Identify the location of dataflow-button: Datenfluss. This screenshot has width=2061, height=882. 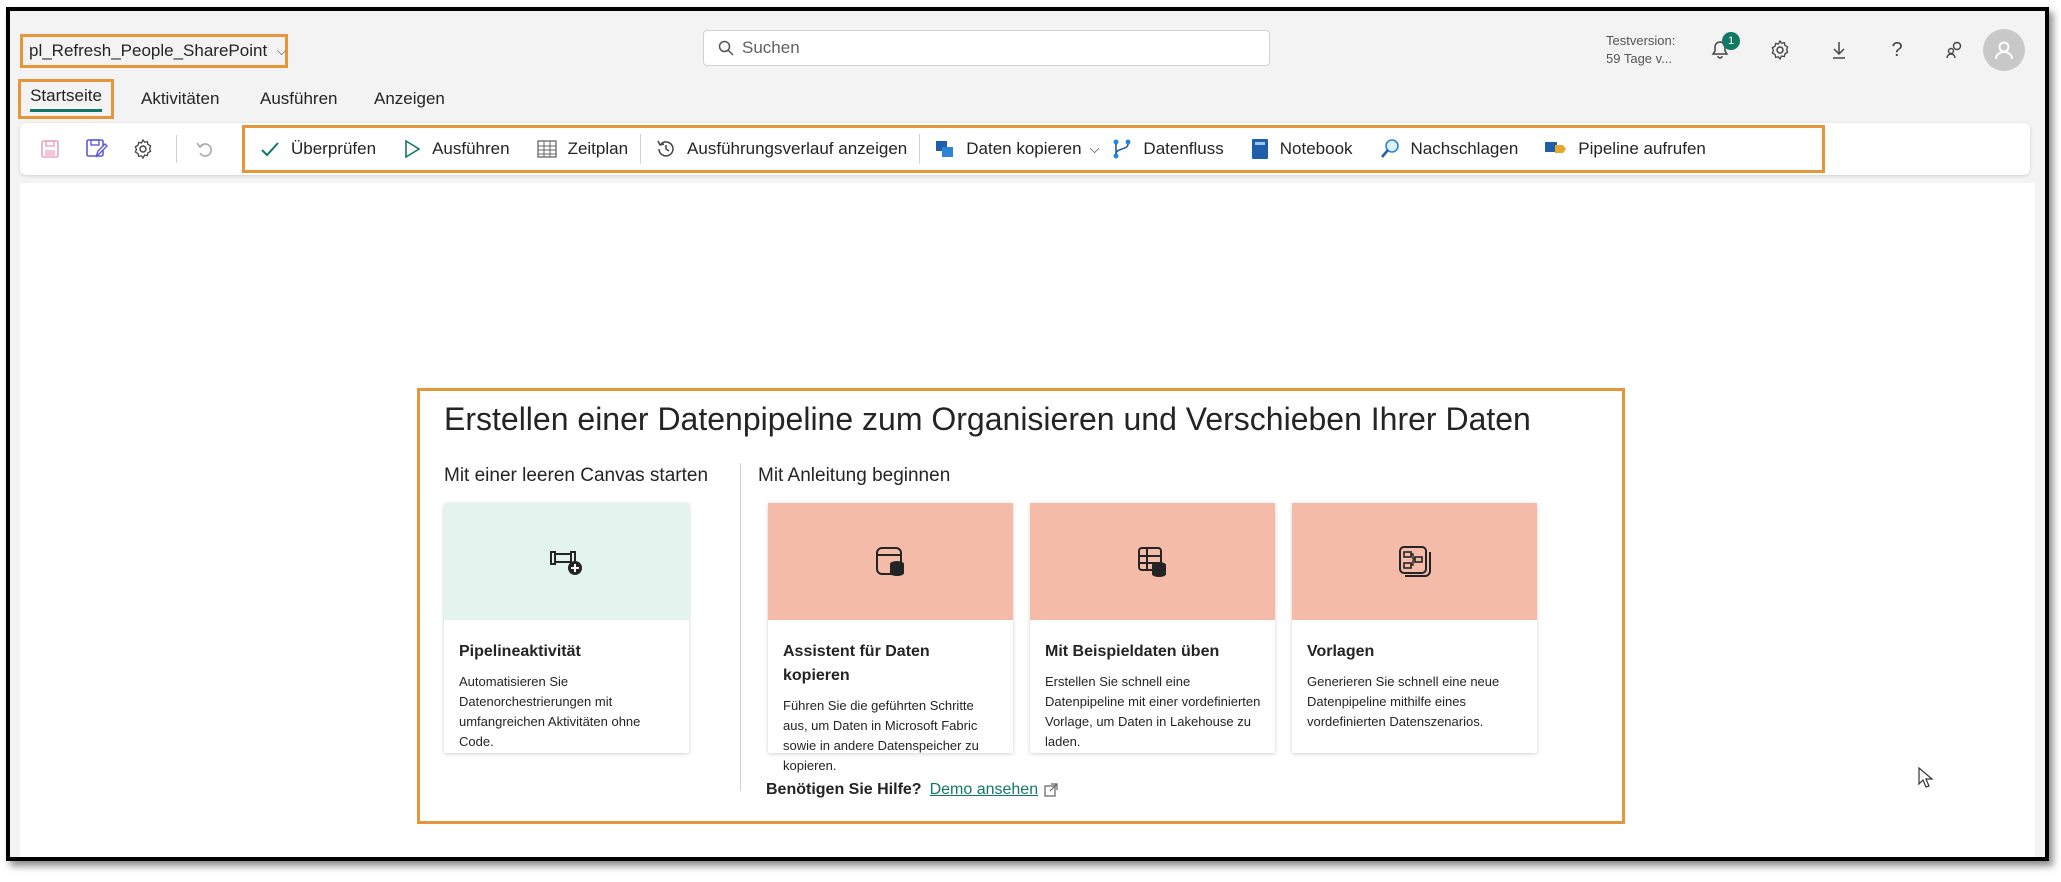
(1167, 149).